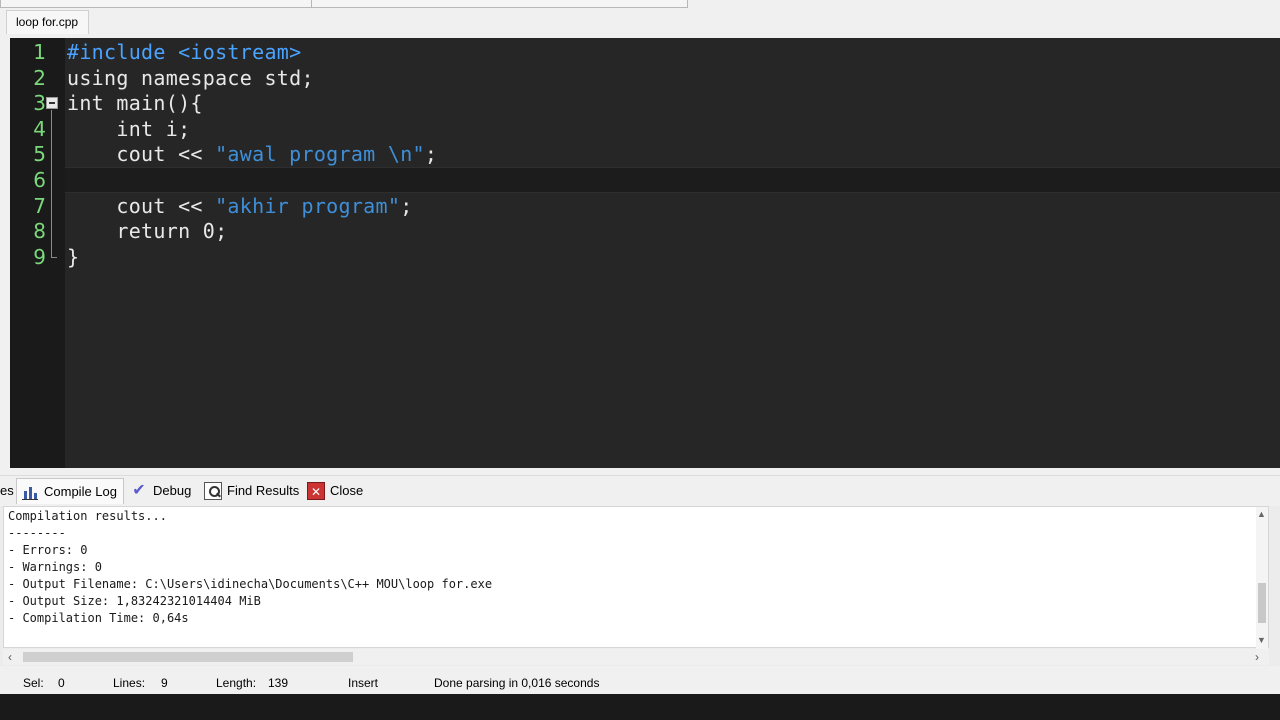  I want to click on code-token: return 0;, so click(147, 231).